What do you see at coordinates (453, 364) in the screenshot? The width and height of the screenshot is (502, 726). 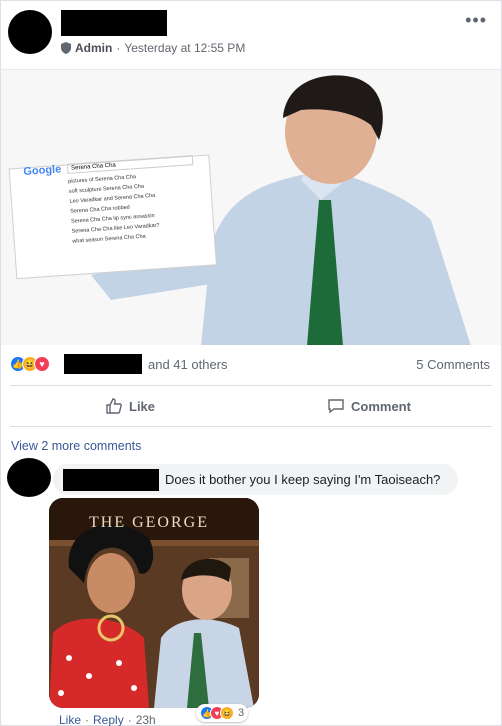 I see `comments-count: 5 Comments` at bounding box center [453, 364].